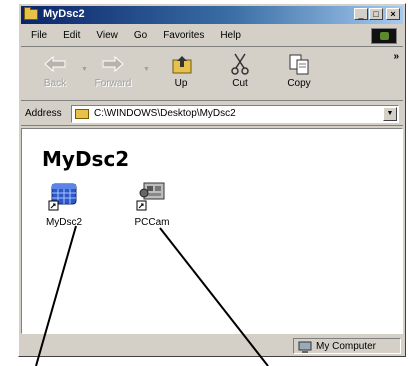  Describe the element at coordinates (56, 295) in the screenshot. I see `callout-line-mydsc2` at that location.